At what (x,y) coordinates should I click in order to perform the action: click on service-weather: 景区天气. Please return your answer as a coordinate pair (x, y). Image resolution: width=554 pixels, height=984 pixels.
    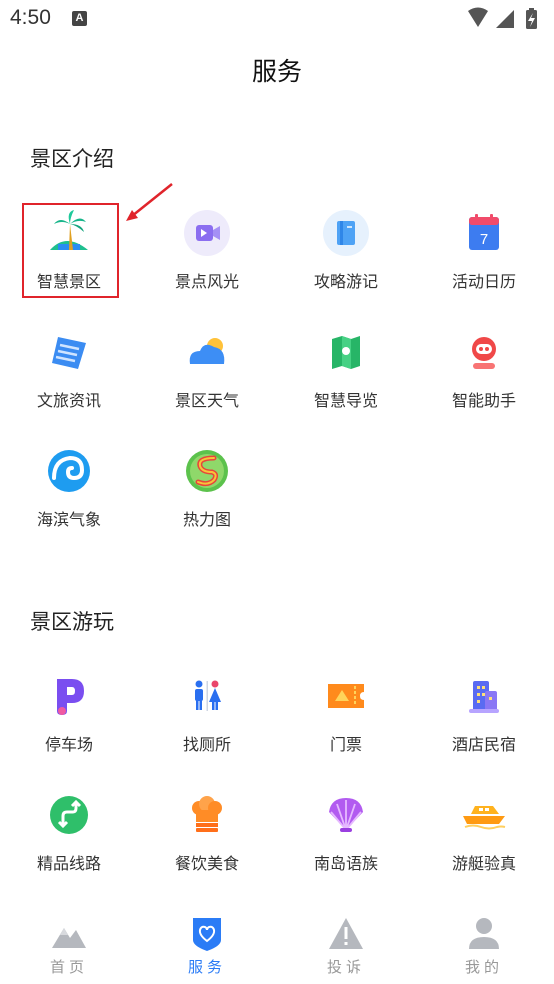
    Looking at the image, I should click on (207, 377).